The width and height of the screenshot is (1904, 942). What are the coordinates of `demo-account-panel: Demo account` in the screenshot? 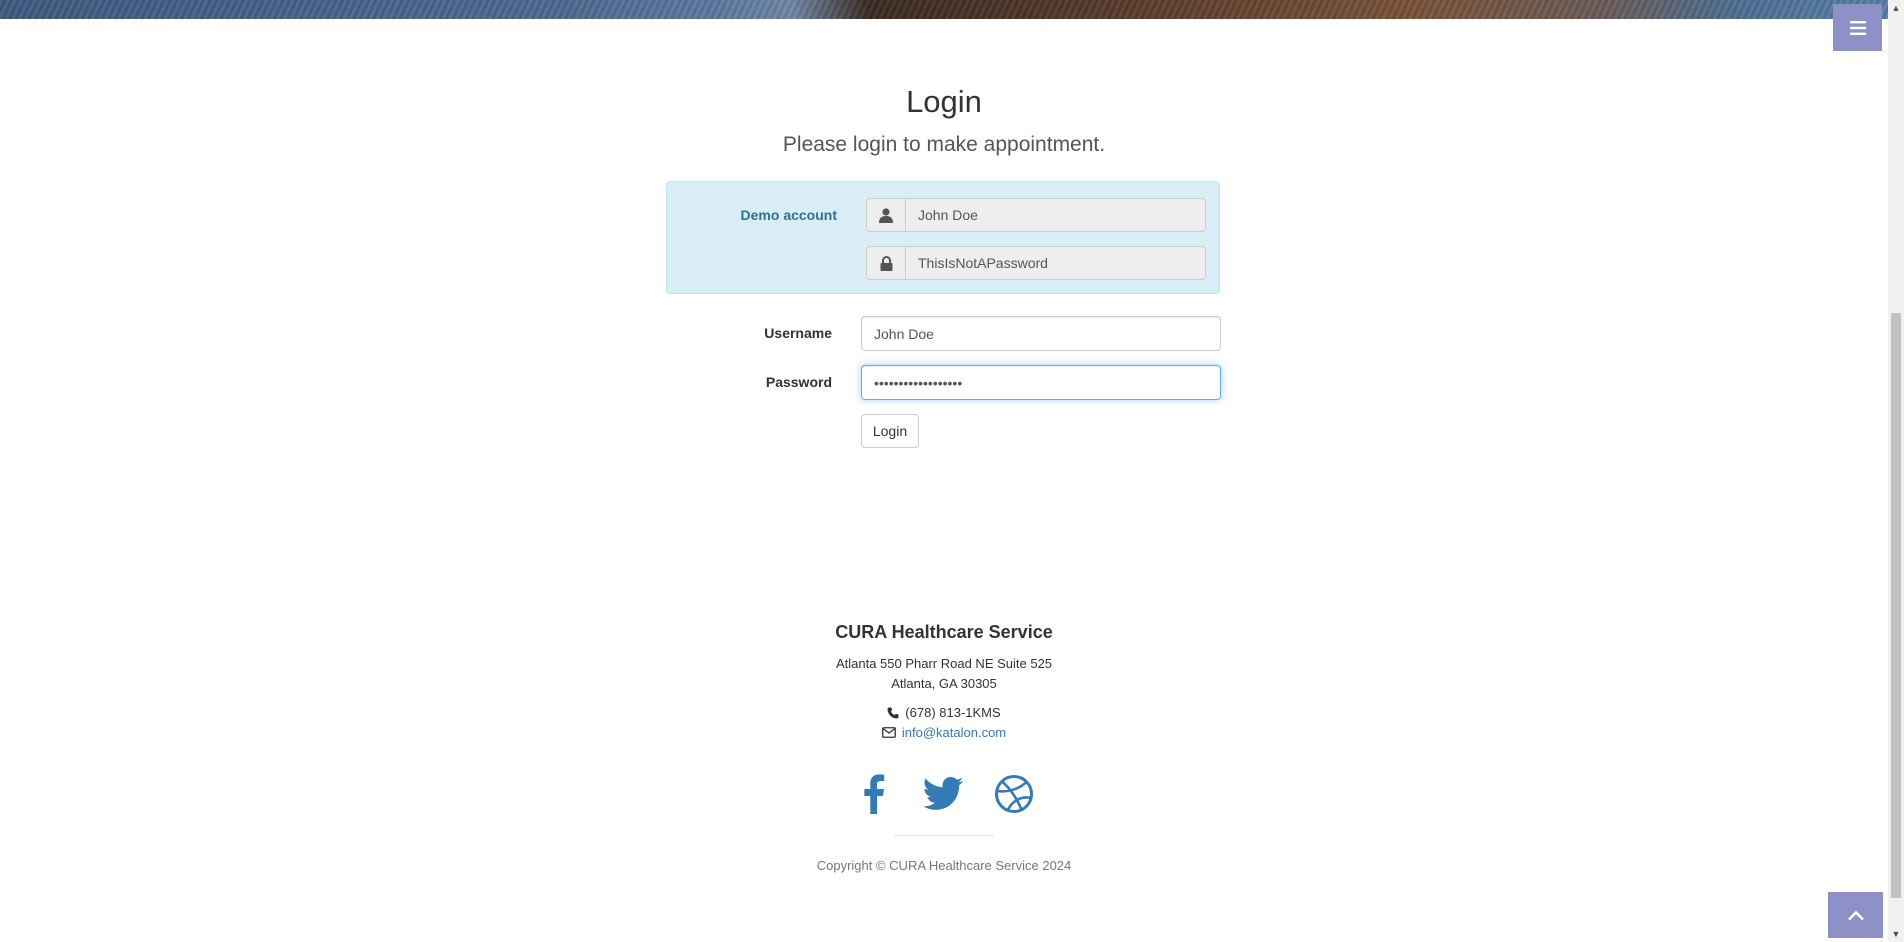 It's located at (943, 237).